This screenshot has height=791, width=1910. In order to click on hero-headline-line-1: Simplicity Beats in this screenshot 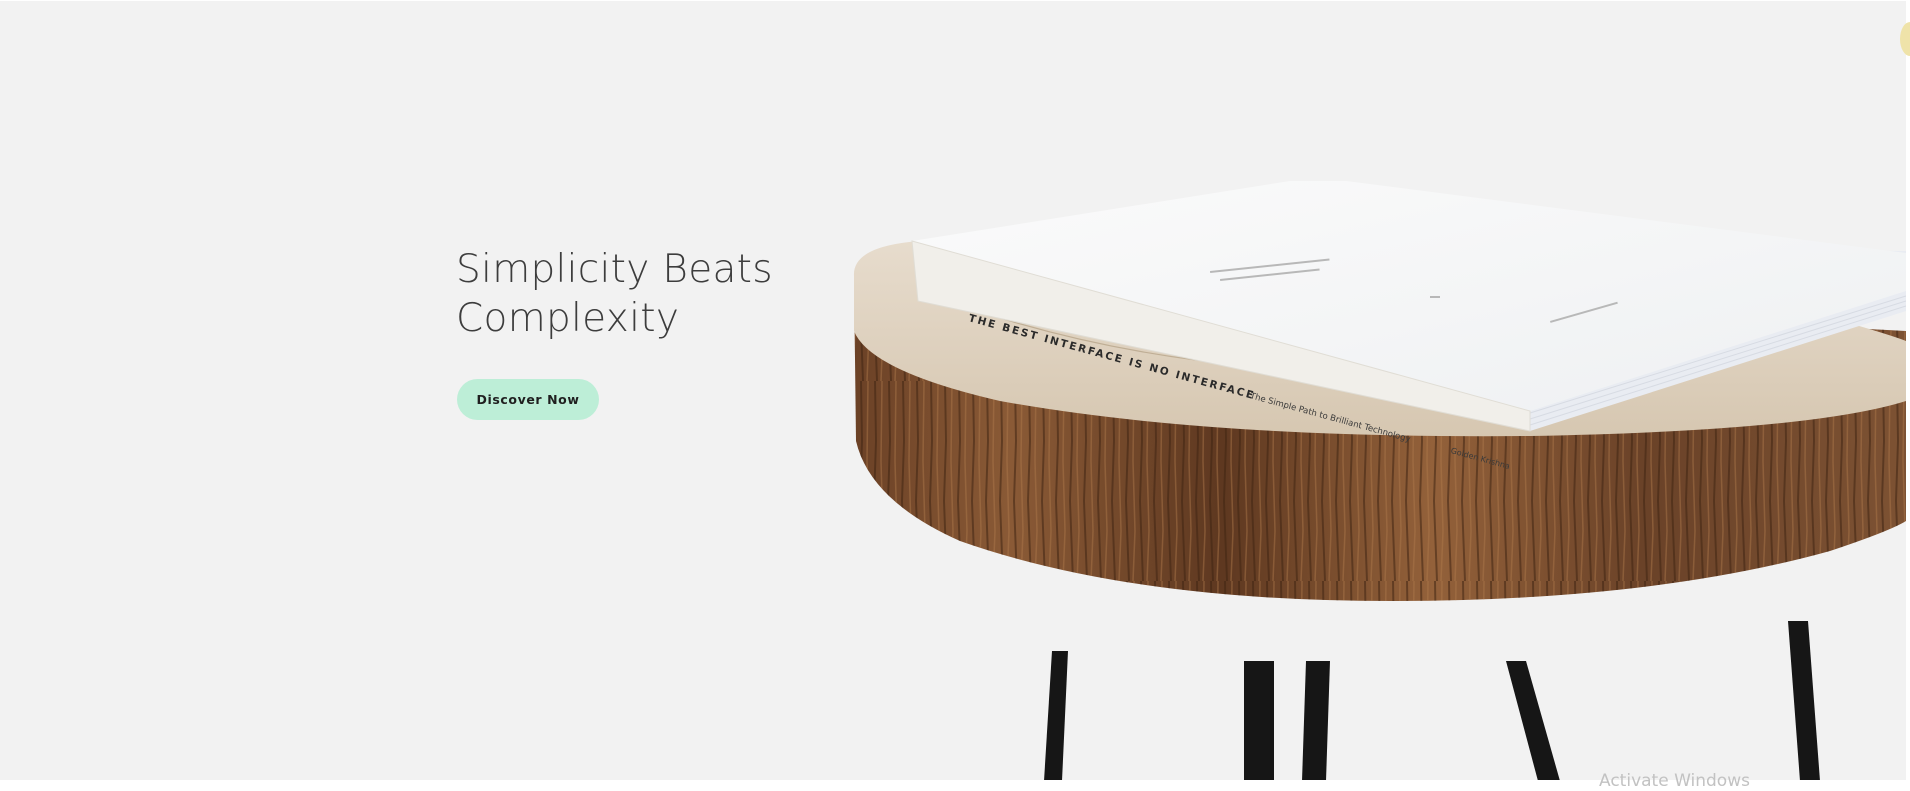, I will do `click(614, 269)`.